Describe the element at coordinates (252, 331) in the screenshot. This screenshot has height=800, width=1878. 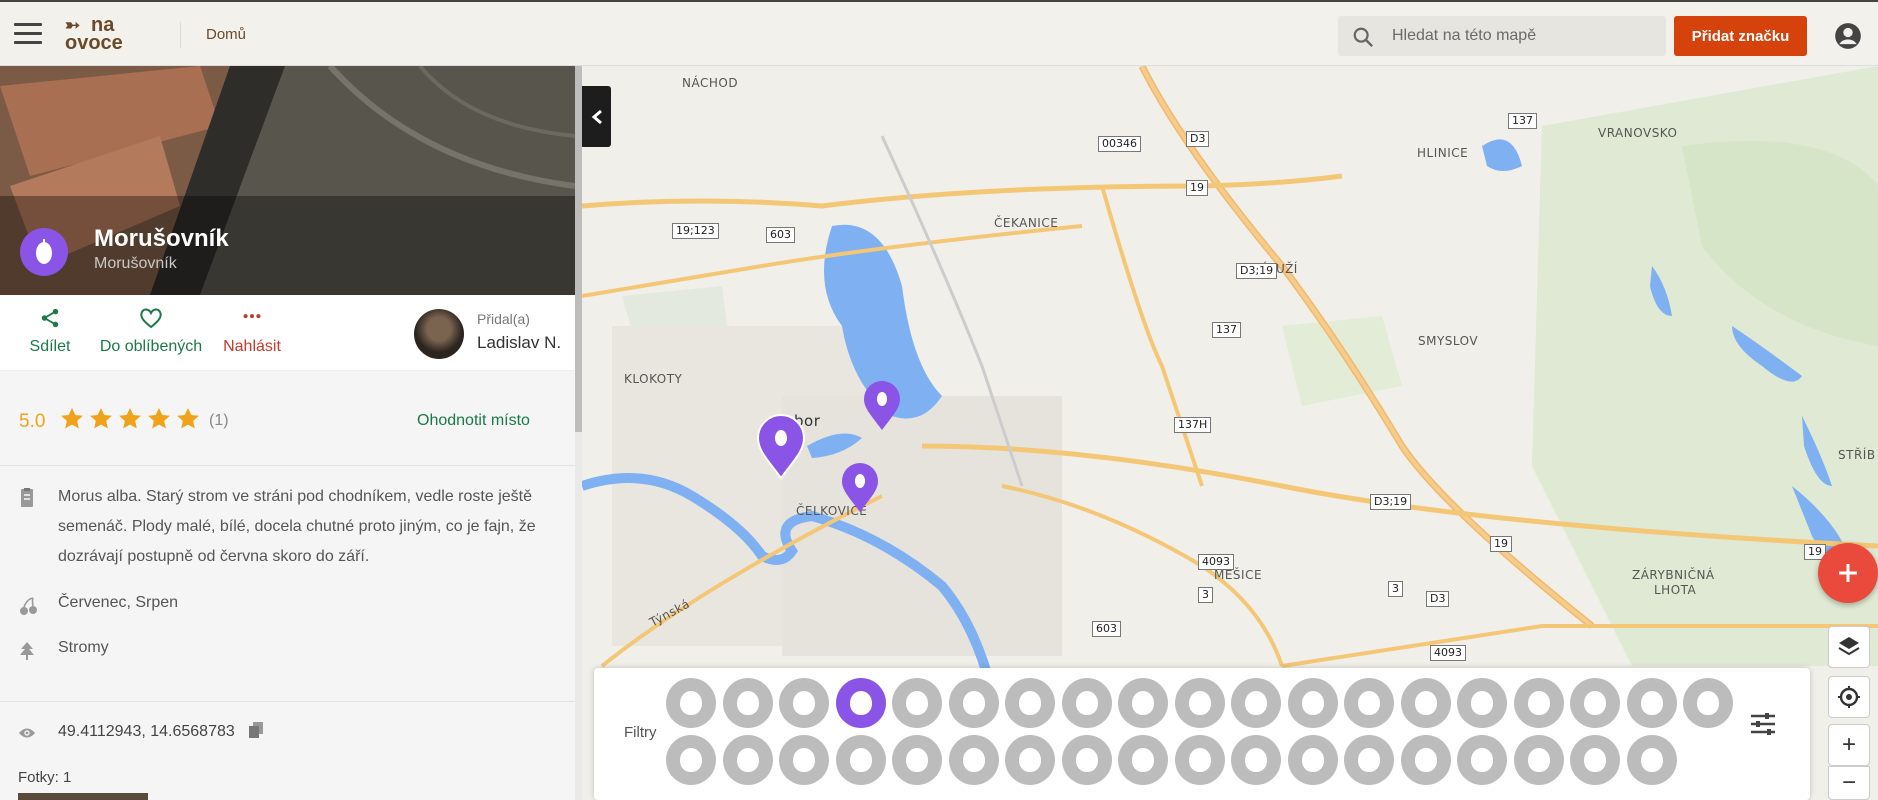
I see `report-button: Nahlásit` at that location.